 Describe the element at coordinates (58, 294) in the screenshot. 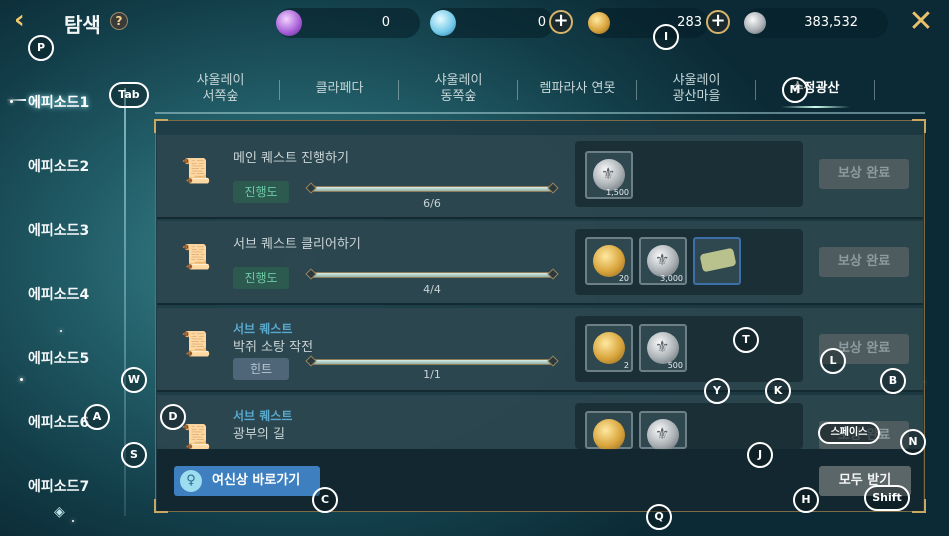

I see `sidebar-item-episode-4: 에피소드4` at that location.